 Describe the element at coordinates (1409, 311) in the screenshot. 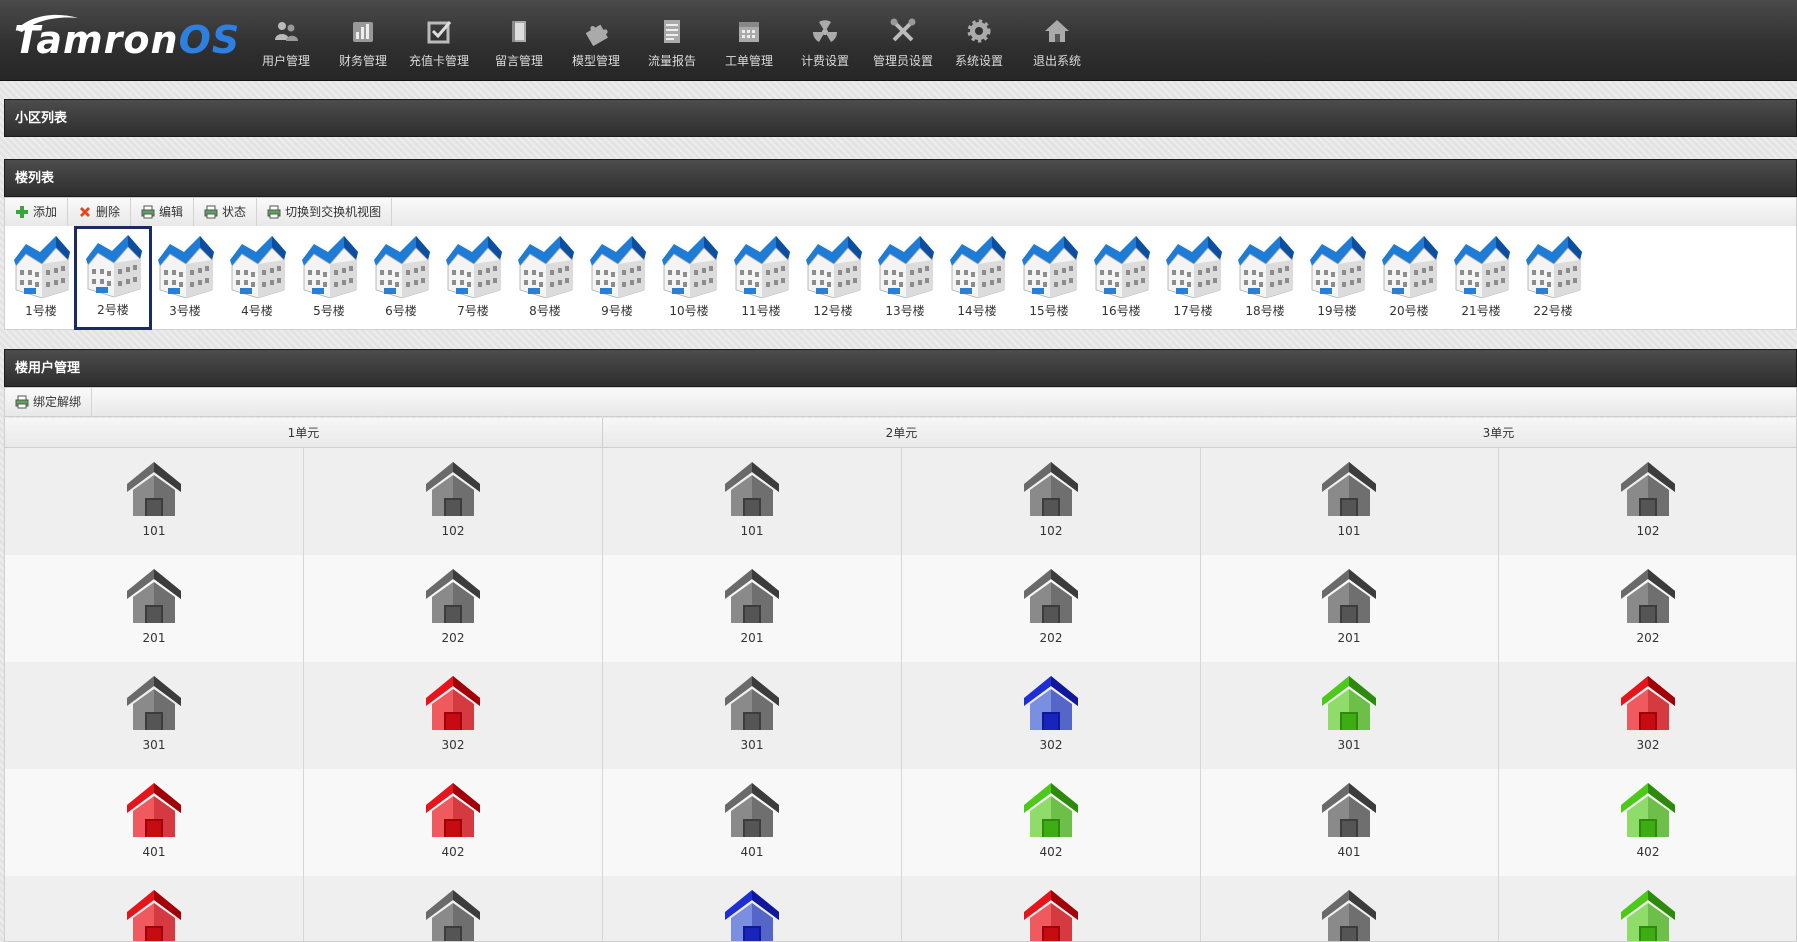

I see `building-label: 20号楼` at that location.